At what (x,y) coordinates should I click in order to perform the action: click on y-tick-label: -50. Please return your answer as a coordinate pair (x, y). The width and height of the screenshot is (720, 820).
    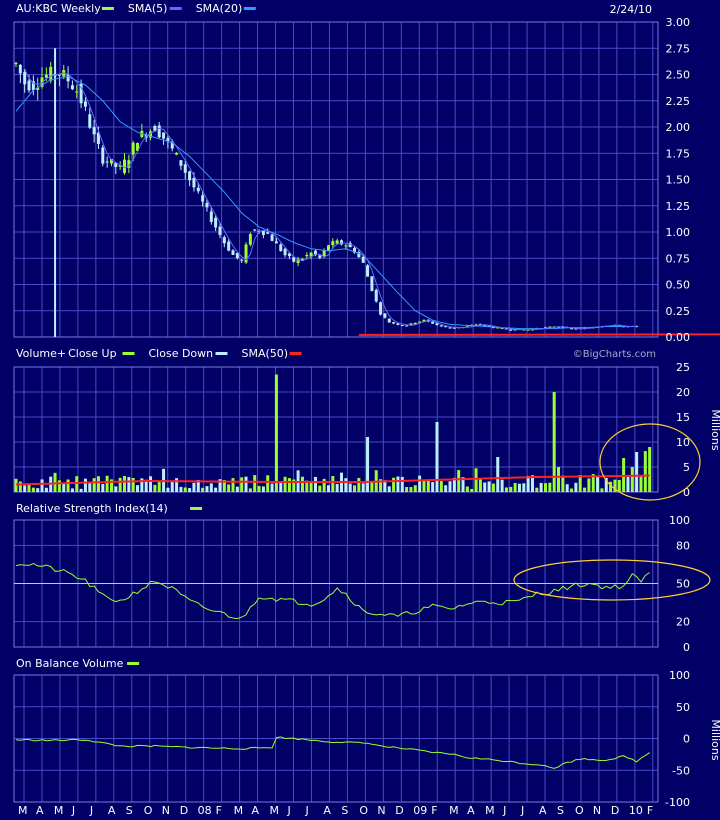
    Looking at the image, I should click on (681, 770).